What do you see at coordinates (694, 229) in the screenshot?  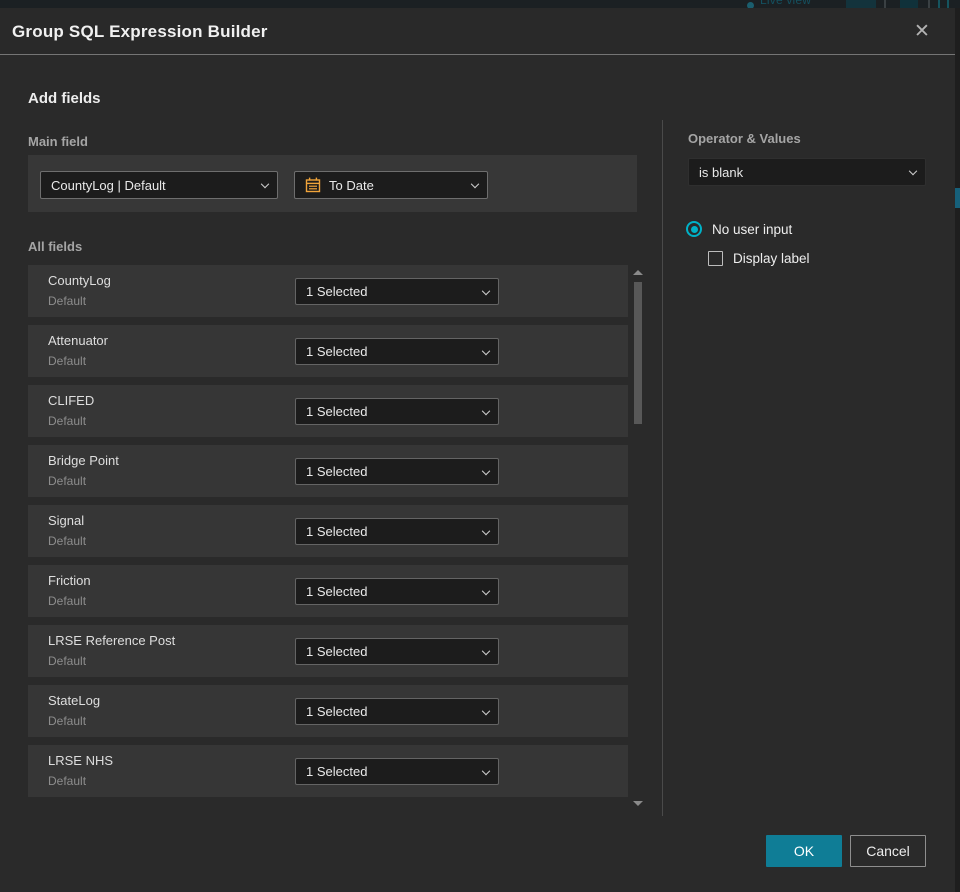 I see `radio-selected-icon` at bounding box center [694, 229].